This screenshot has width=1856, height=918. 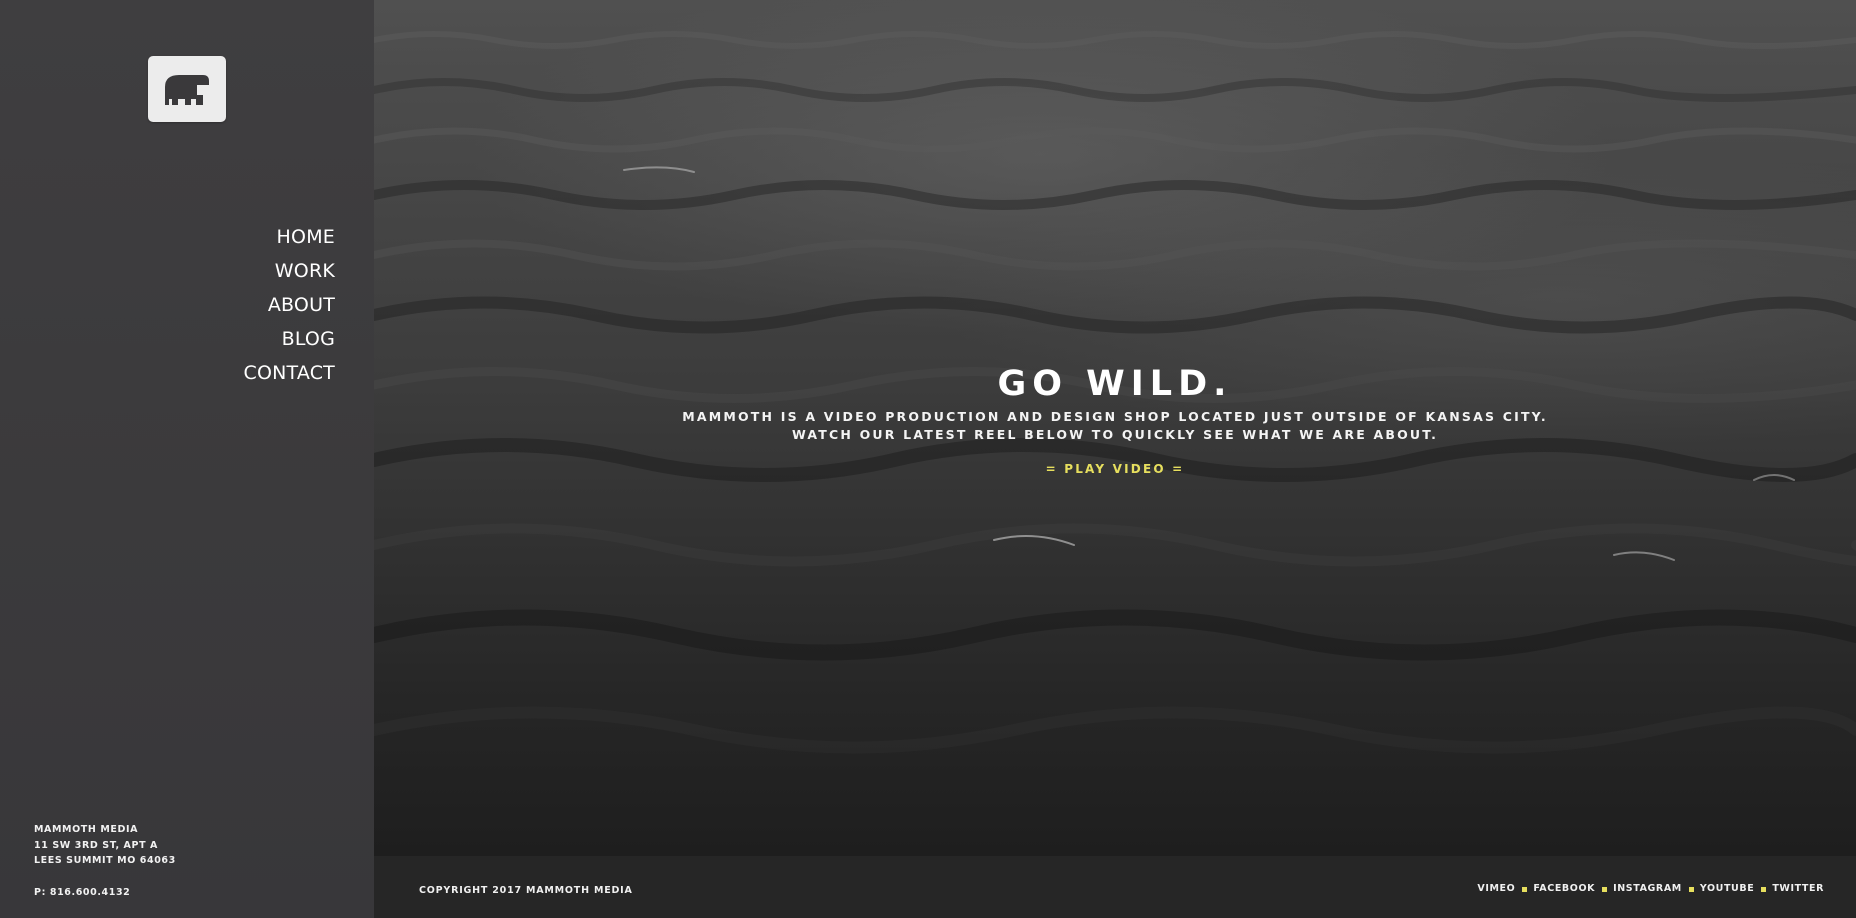 I want to click on nav-item-home: HOME, so click(x=306, y=237).